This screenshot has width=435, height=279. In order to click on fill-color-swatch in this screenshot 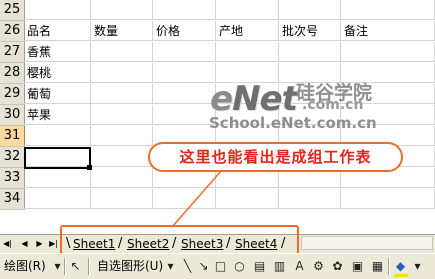, I will do `click(401, 275)`.